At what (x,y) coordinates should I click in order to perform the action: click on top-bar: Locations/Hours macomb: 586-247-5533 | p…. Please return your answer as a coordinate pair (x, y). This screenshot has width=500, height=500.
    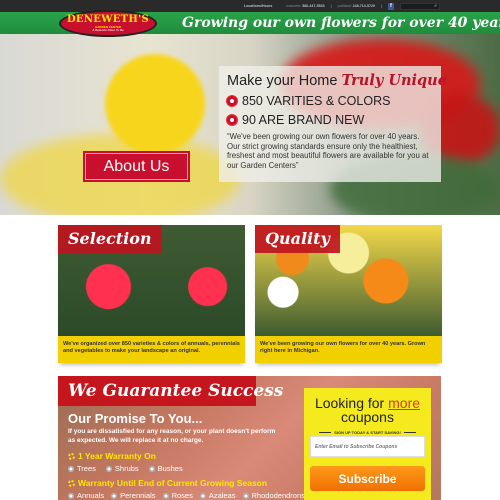
    Looking at the image, I should click on (250, 6).